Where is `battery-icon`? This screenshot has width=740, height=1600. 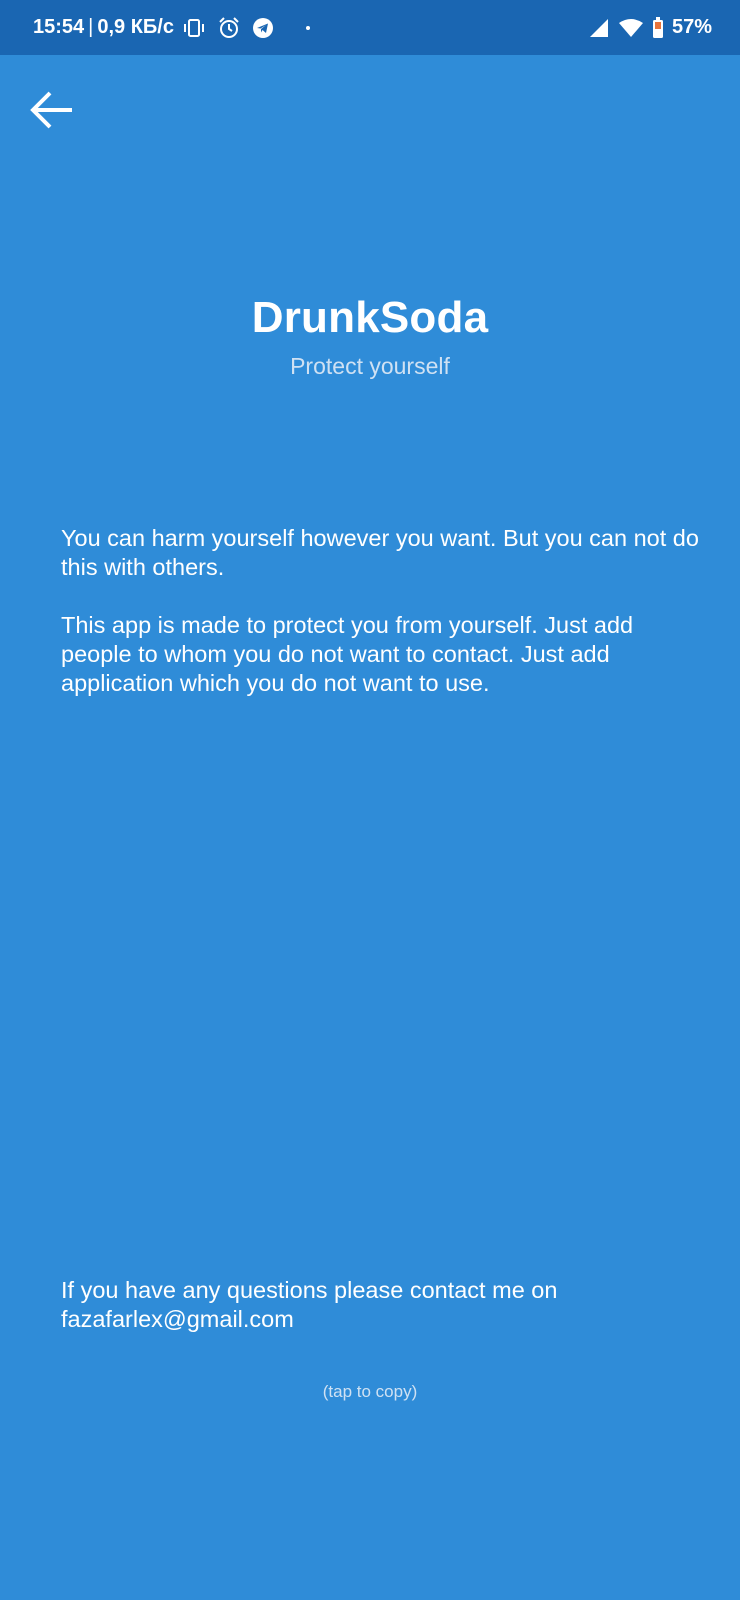 battery-icon is located at coordinates (658, 27).